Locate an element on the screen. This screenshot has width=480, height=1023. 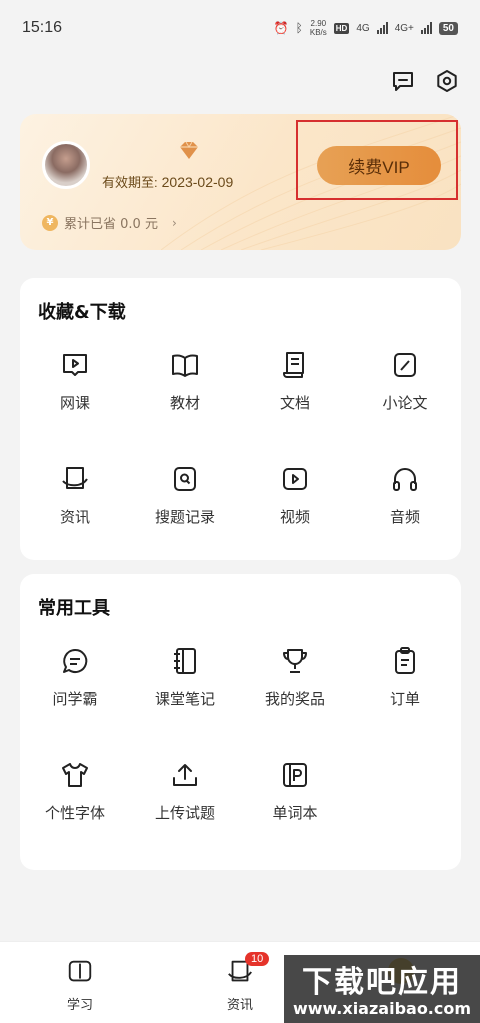
grid-item-class-notes: 课堂笔记 is located at coordinates (185, 677).